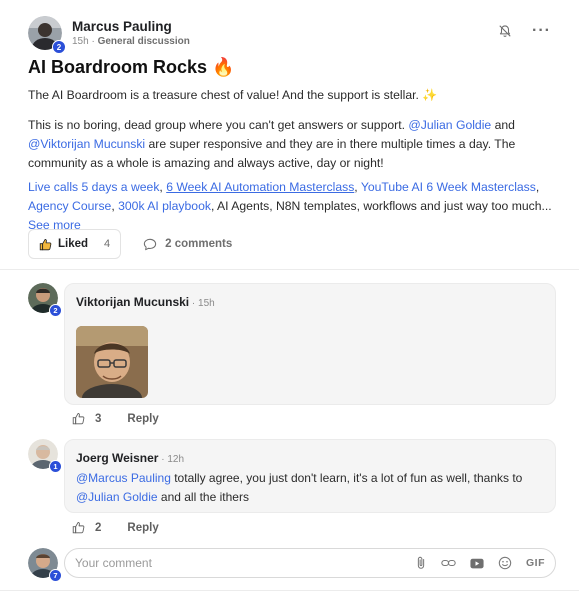 This screenshot has width=579, height=596. Describe the element at coordinates (86, 144) in the screenshot. I see `mention-viktorijan: @Viktorijan Mucunski` at that location.